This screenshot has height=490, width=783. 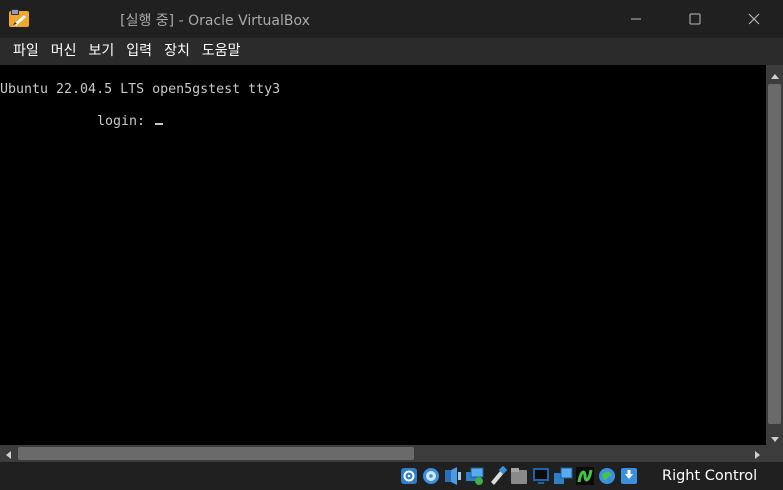 I want to click on arrow-up-icon, so click(x=774, y=73).